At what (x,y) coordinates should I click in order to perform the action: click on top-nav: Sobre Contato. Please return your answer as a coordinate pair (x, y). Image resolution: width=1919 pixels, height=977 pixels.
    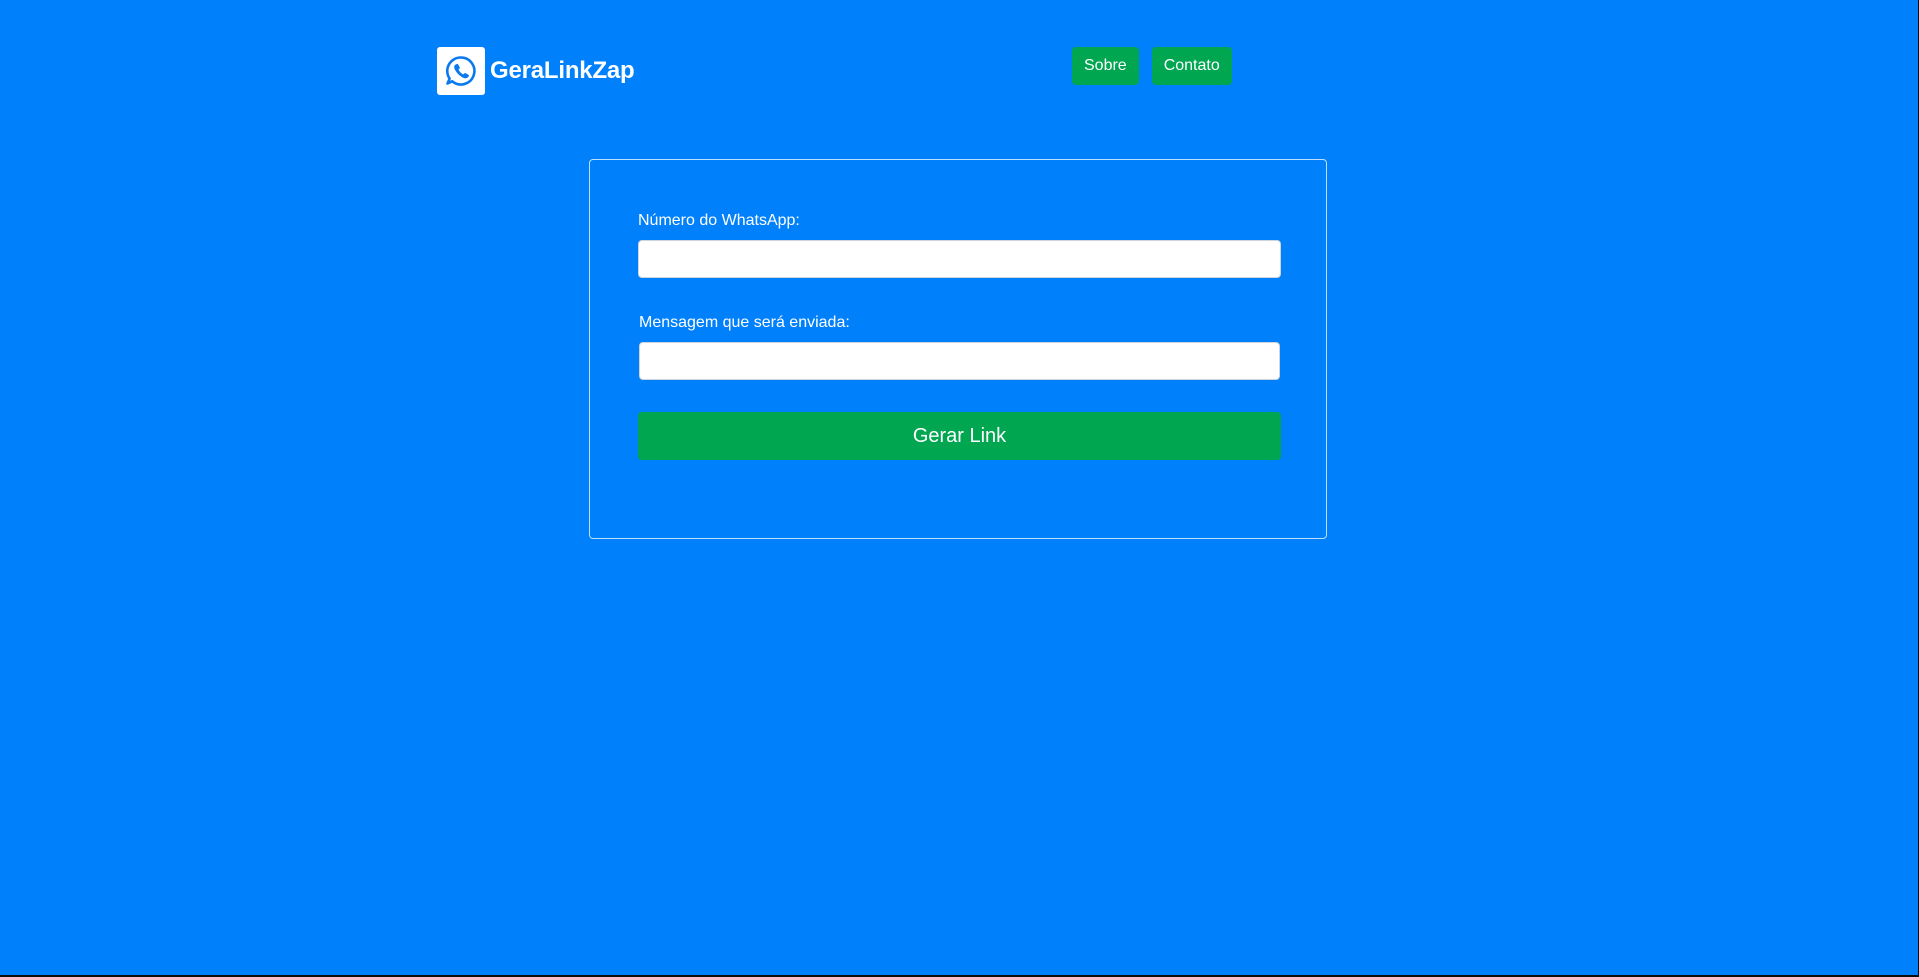
    Looking at the image, I should click on (1152, 66).